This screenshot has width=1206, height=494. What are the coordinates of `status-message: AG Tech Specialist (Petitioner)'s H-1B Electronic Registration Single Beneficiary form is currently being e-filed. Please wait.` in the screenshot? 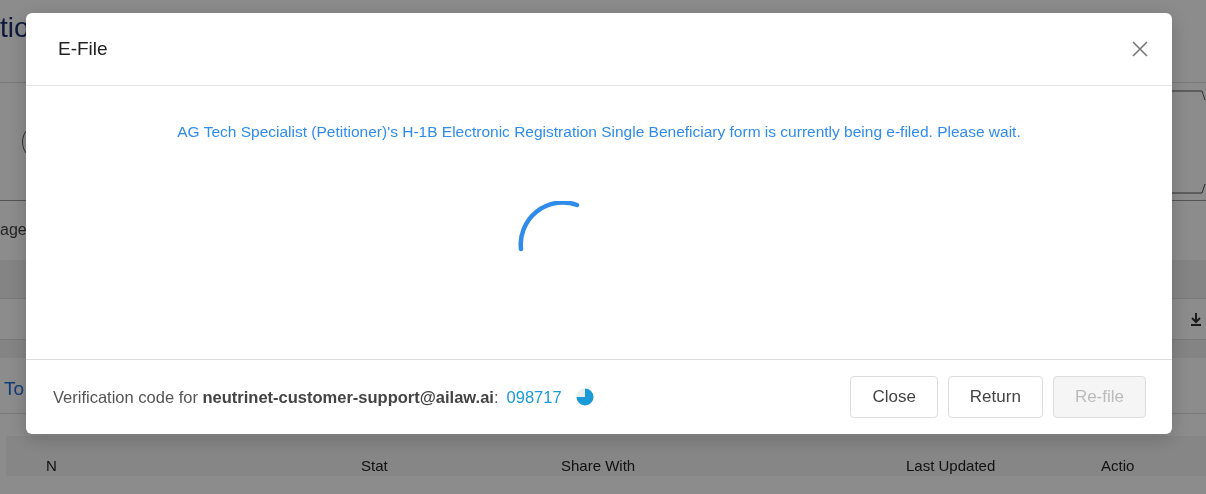 It's located at (599, 132).